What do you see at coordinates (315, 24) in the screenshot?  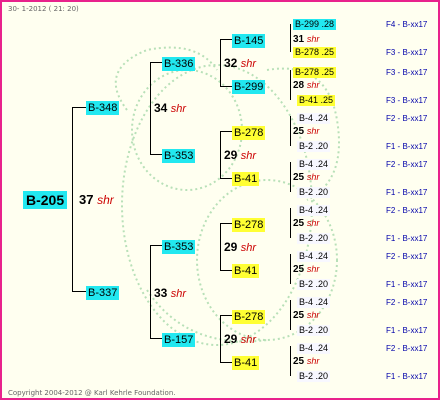 I see `queen-gen4: B-299 .28` at bounding box center [315, 24].